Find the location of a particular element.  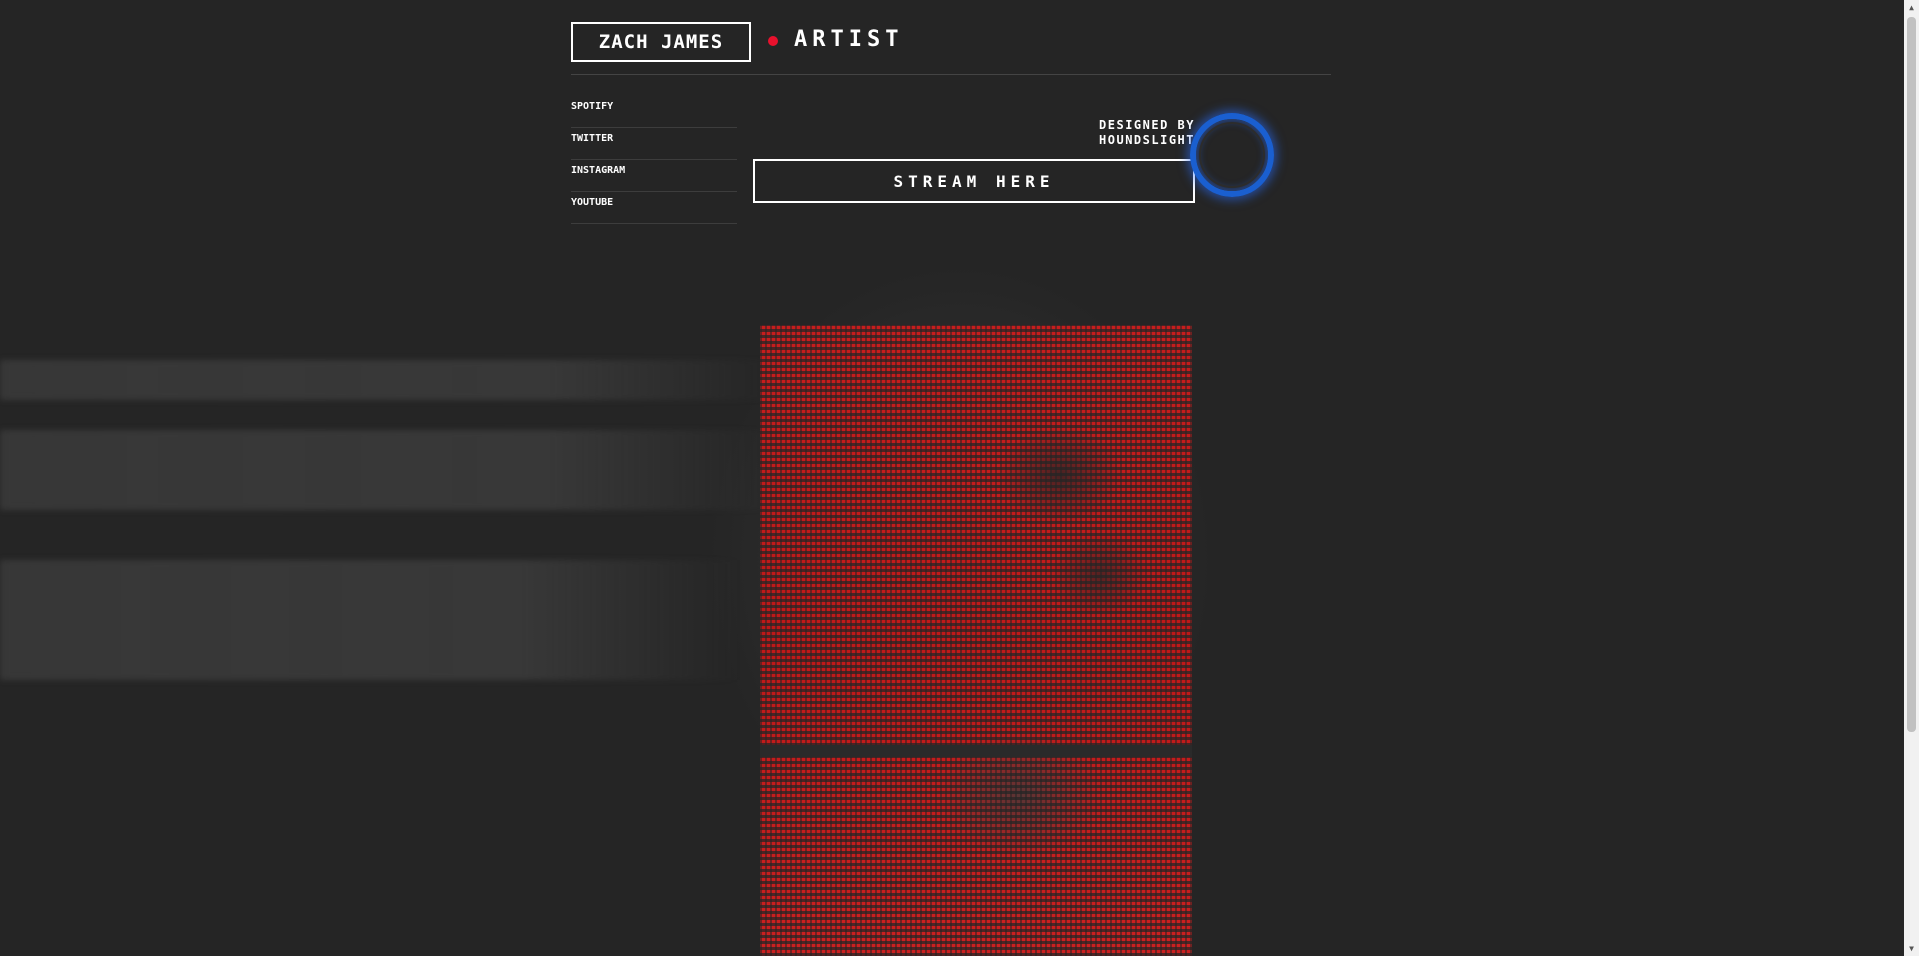

social-link-youtube: YOUTUBE is located at coordinates (654, 208).